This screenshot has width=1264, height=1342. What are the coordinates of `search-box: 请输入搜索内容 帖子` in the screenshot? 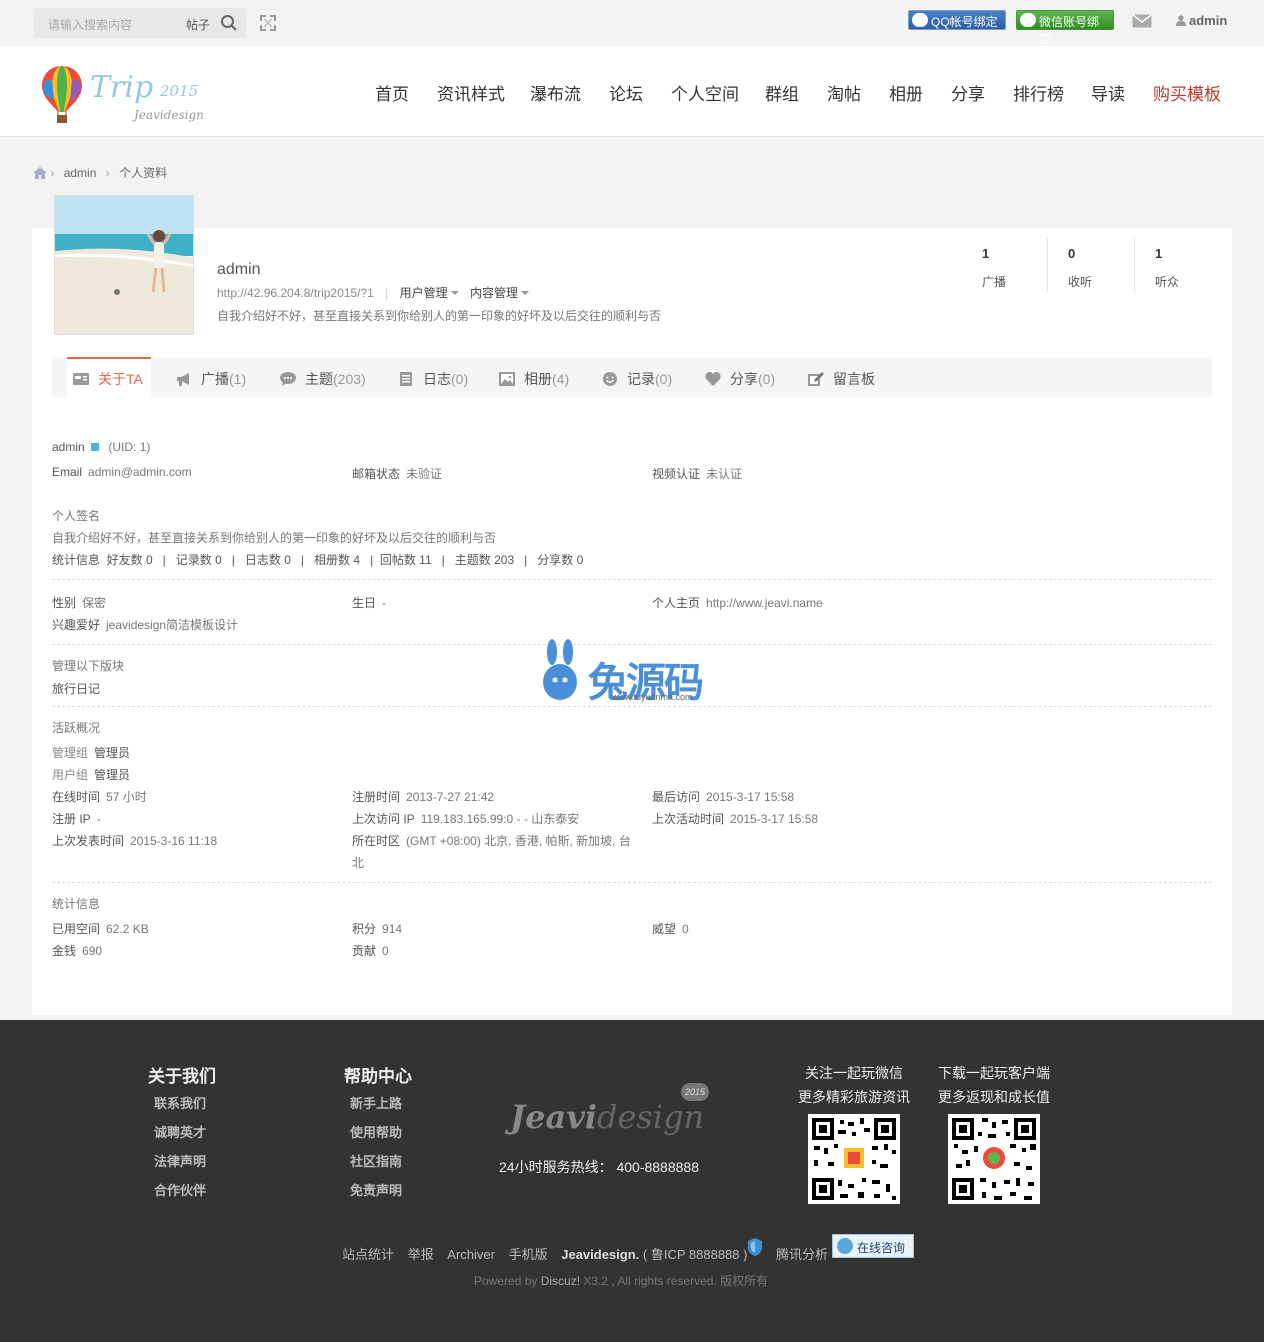 It's located at (140, 23).